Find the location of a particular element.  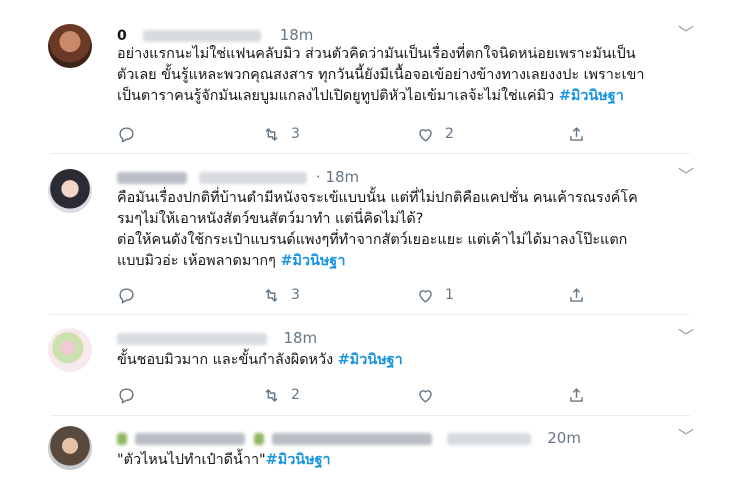

tweet-text-content: ขั้นชอบมิวมาก และขั้นกำลังผิดหวัง is located at coordinates (225, 360).